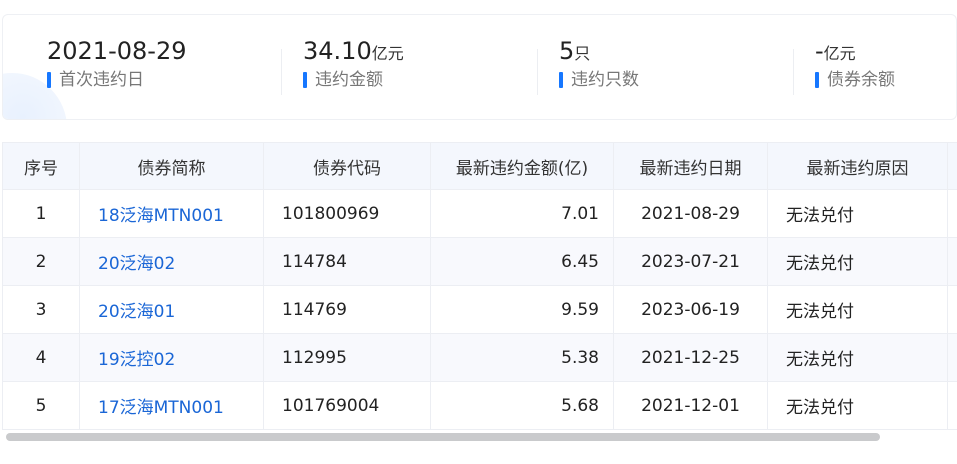 This screenshot has height=464, width=957. Describe the element at coordinates (41, 213) in the screenshot. I see `cell-index: 1` at that location.